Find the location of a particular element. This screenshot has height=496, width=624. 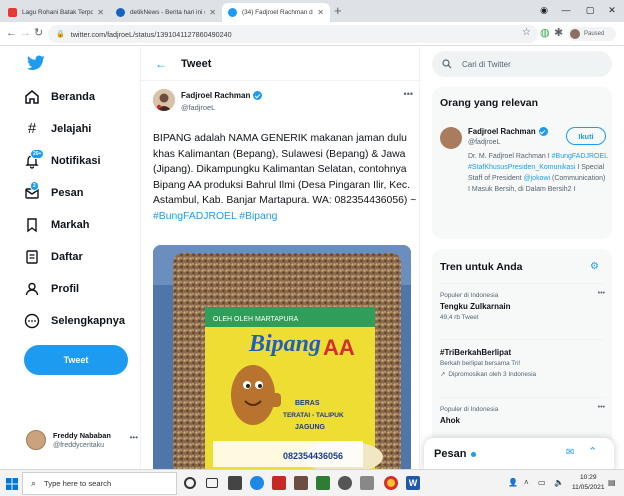

window-close-icon: ✕ is located at coordinates (612, 10).